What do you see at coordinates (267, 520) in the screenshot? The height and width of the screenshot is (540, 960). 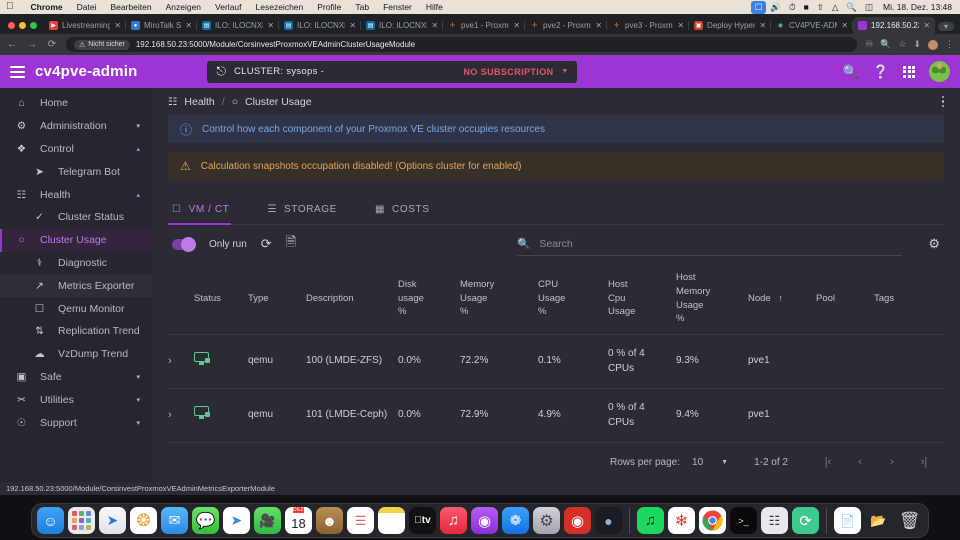 I see `dock-item-facetime: 🎥` at bounding box center [267, 520].